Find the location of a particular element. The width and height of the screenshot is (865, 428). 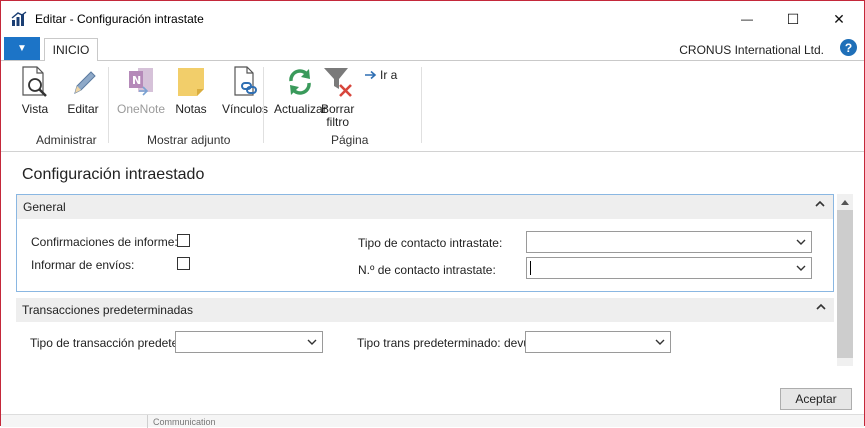

editar-button: Editar is located at coordinates (83, 90).